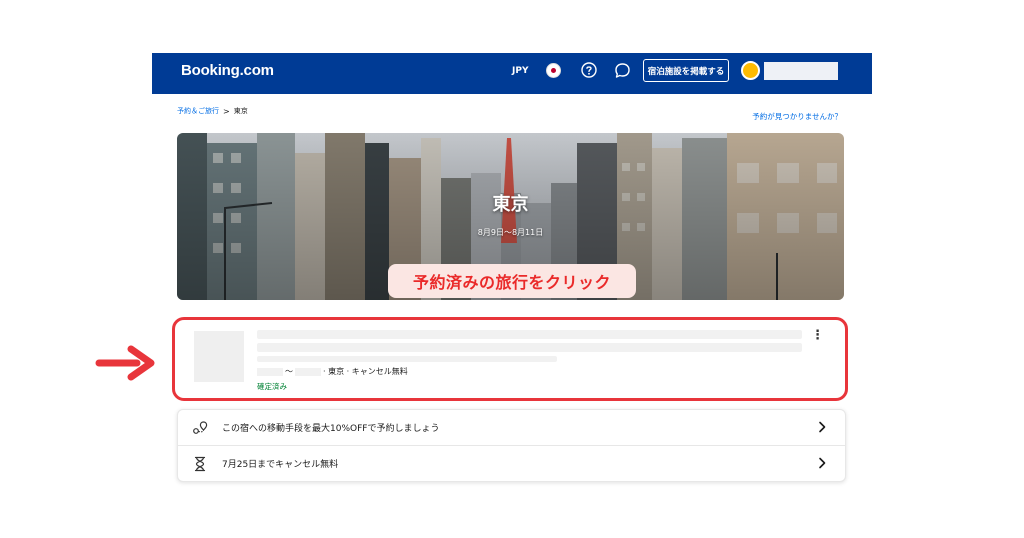 The image size is (1024, 538). What do you see at coordinates (512, 281) in the screenshot?
I see `annotation-callout: 予約済みの旅行をクリック` at bounding box center [512, 281].